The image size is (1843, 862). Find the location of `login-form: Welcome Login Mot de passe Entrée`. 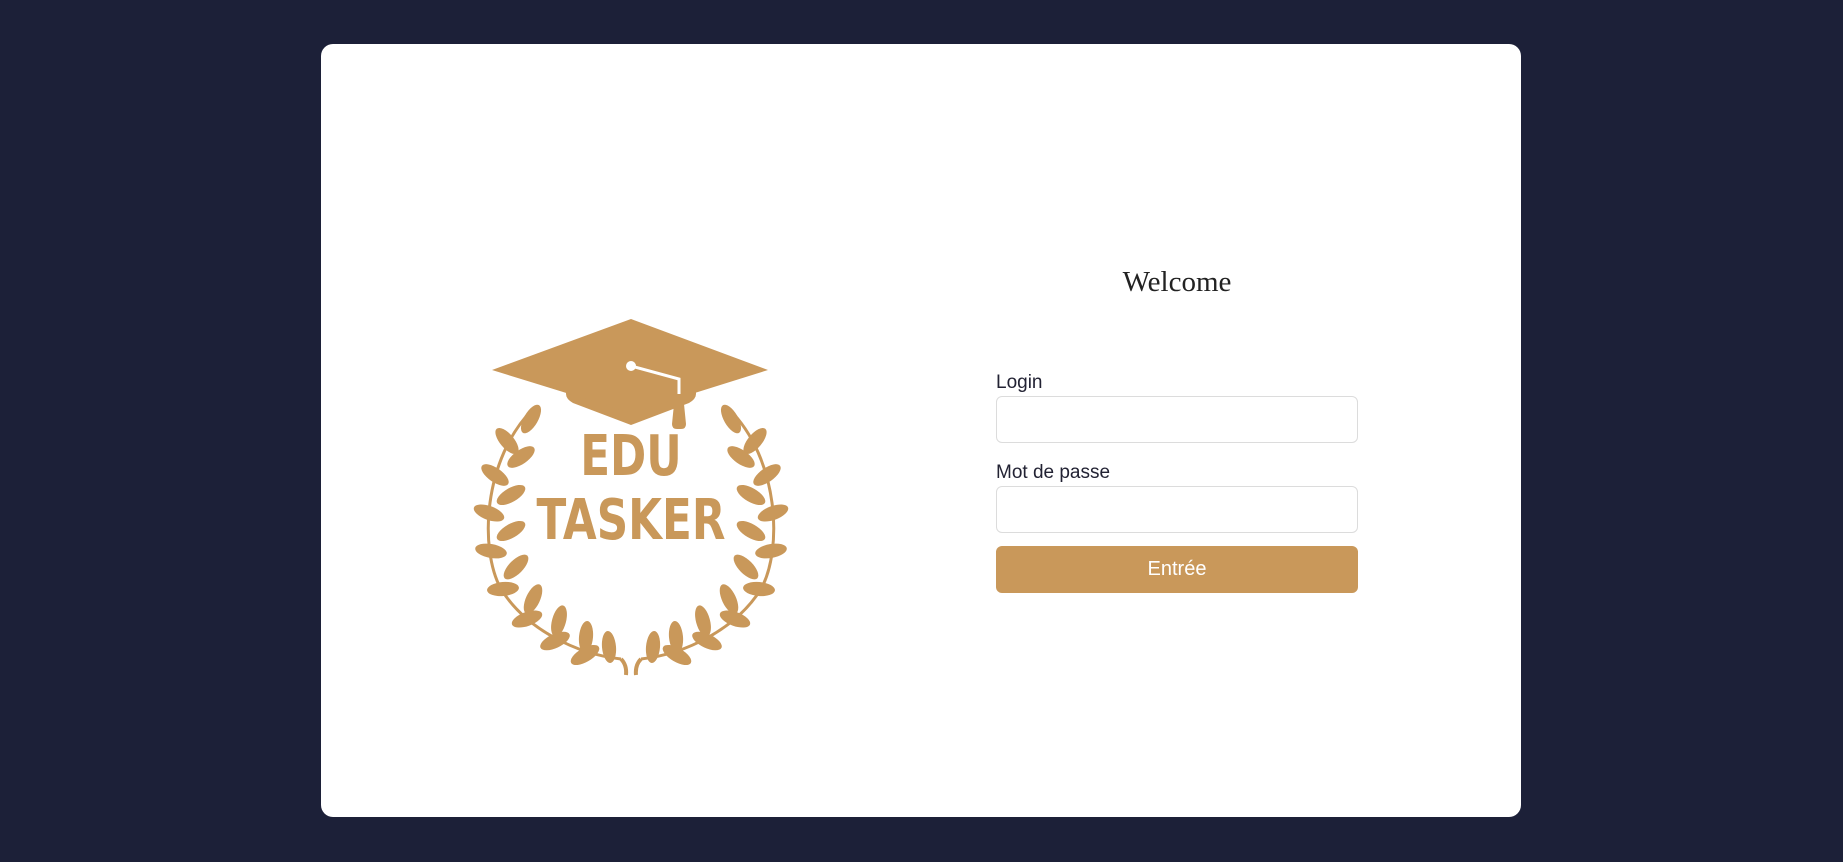

login-form: Welcome Login Mot de passe Entrée is located at coordinates (1177, 427).